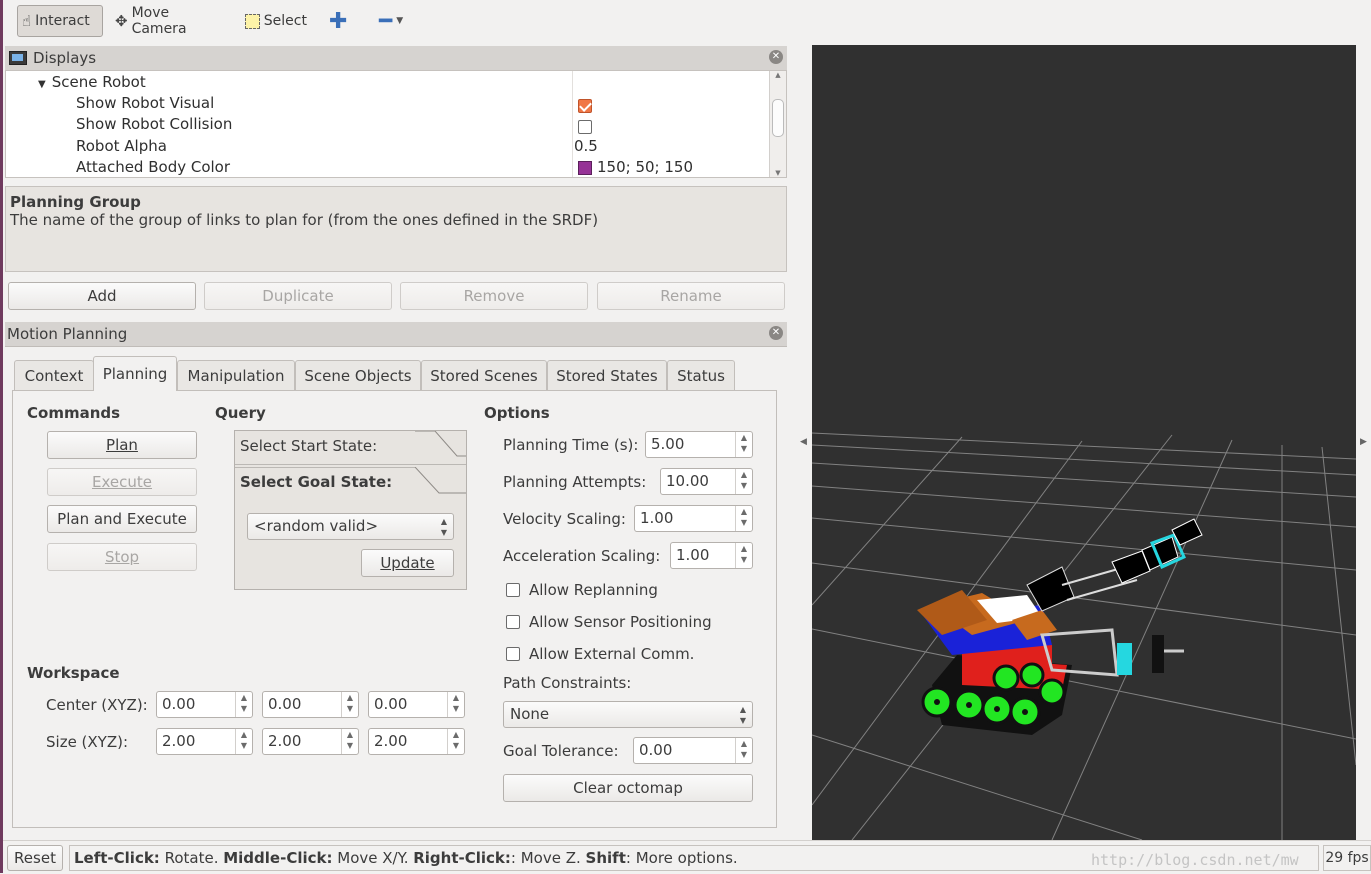  What do you see at coordinates (395, 21) in the screenshot?
I see `remove-tool-button: ━ ▼` at bounding box center [395, 21].